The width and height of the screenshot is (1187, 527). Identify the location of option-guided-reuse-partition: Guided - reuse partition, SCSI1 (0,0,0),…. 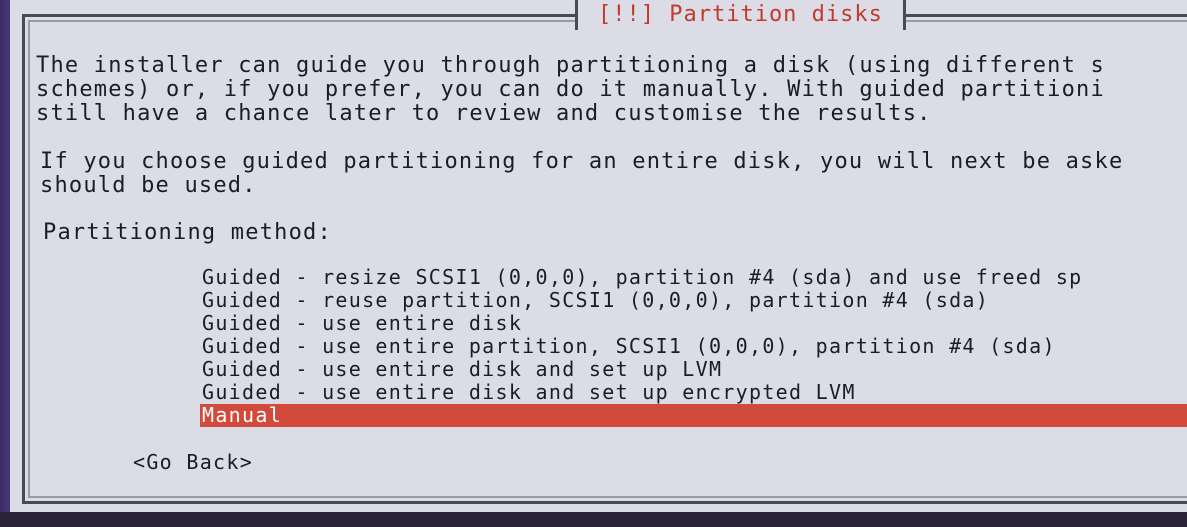
(693, 300).